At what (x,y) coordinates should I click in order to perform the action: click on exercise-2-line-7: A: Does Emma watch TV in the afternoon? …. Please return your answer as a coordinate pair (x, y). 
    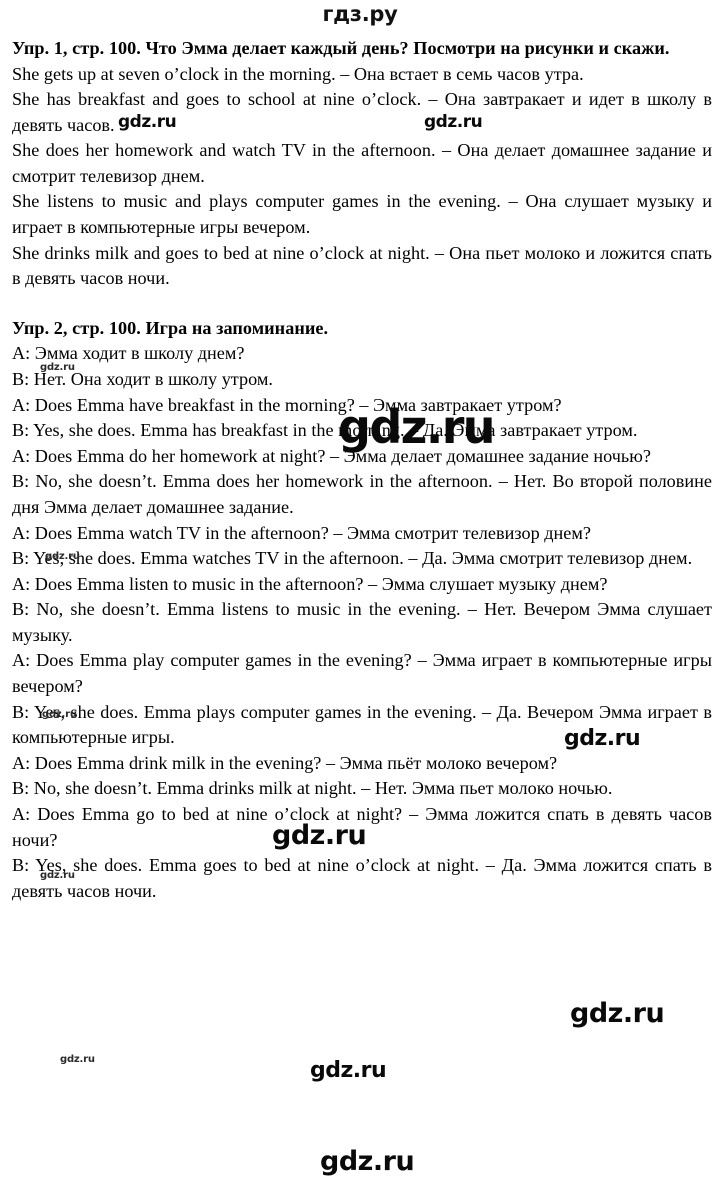
    Looking at the image, I should click on (301, 532).